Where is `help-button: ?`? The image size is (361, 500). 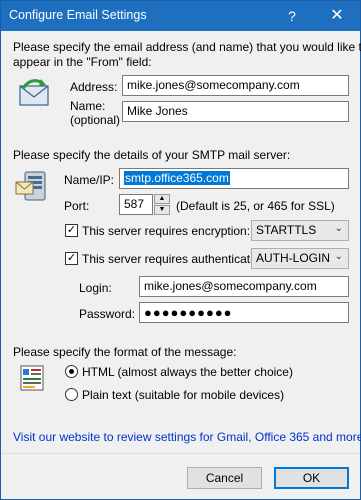 help-button: ? is located at coordinates (292, 16).